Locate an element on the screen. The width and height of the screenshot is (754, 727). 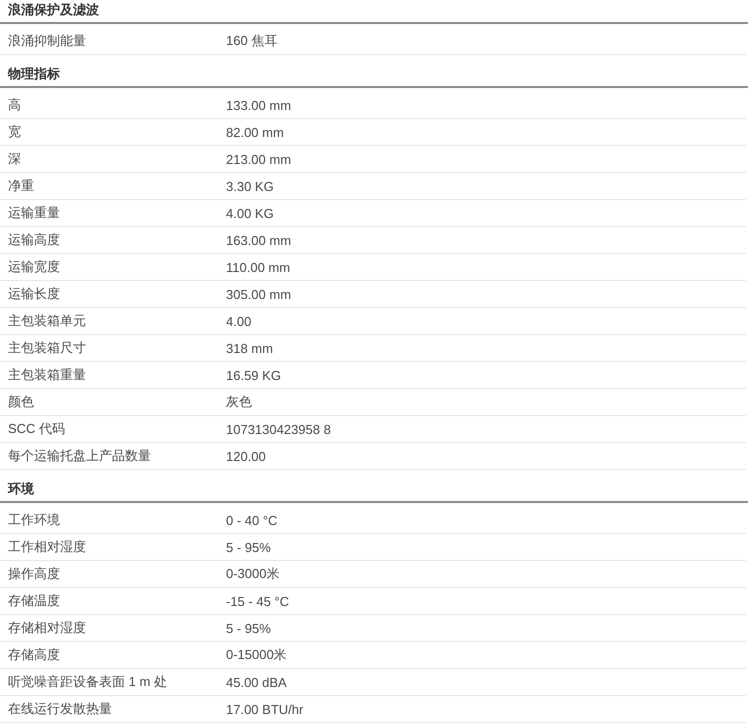
spec-value: 0-3000米 is located at coordinates (253, 574).